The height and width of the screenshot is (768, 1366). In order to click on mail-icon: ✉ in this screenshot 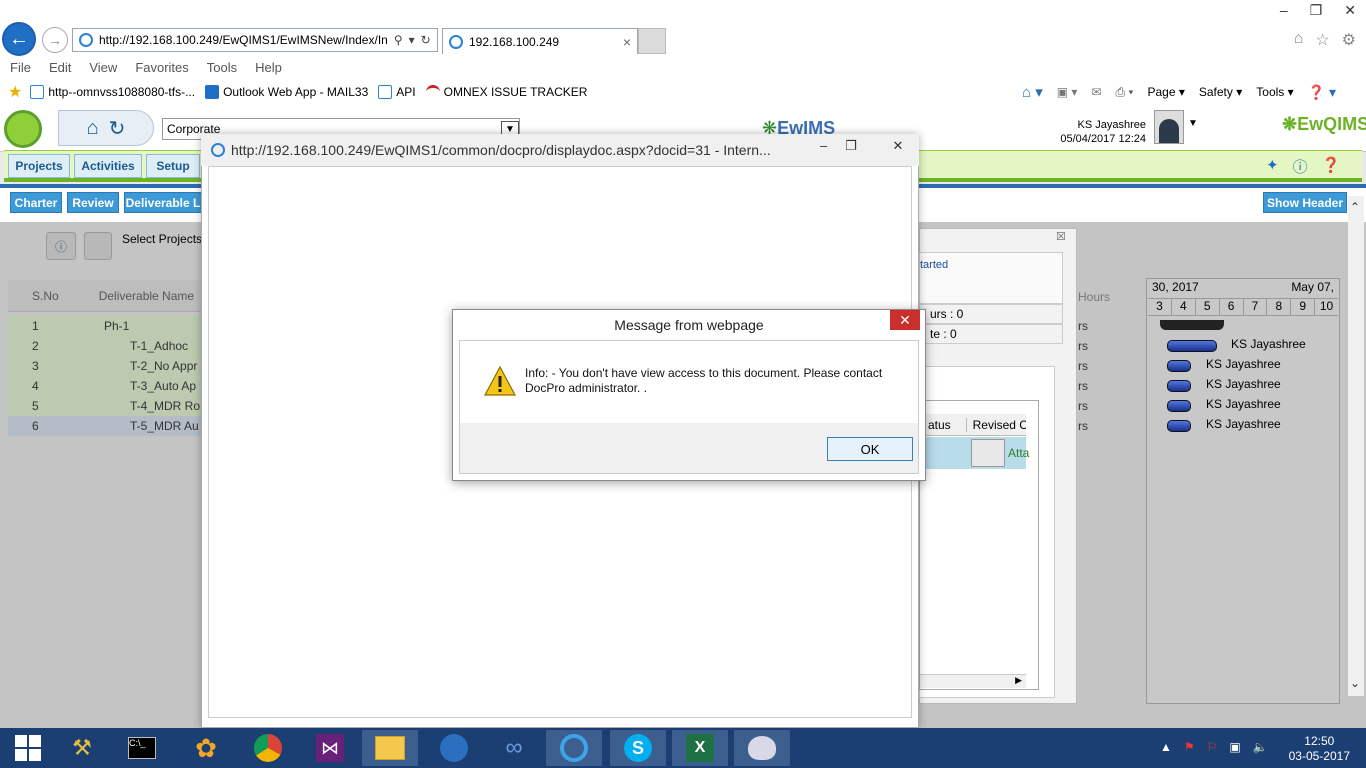, I will do `click(1096, 92)`.